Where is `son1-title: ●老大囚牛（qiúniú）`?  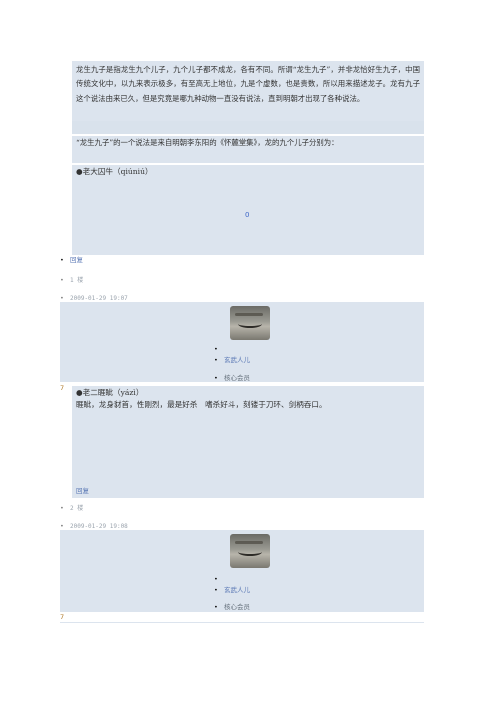 son1-title: ●老大囚牛（qiúniú） is located at coordinates (114, 171).